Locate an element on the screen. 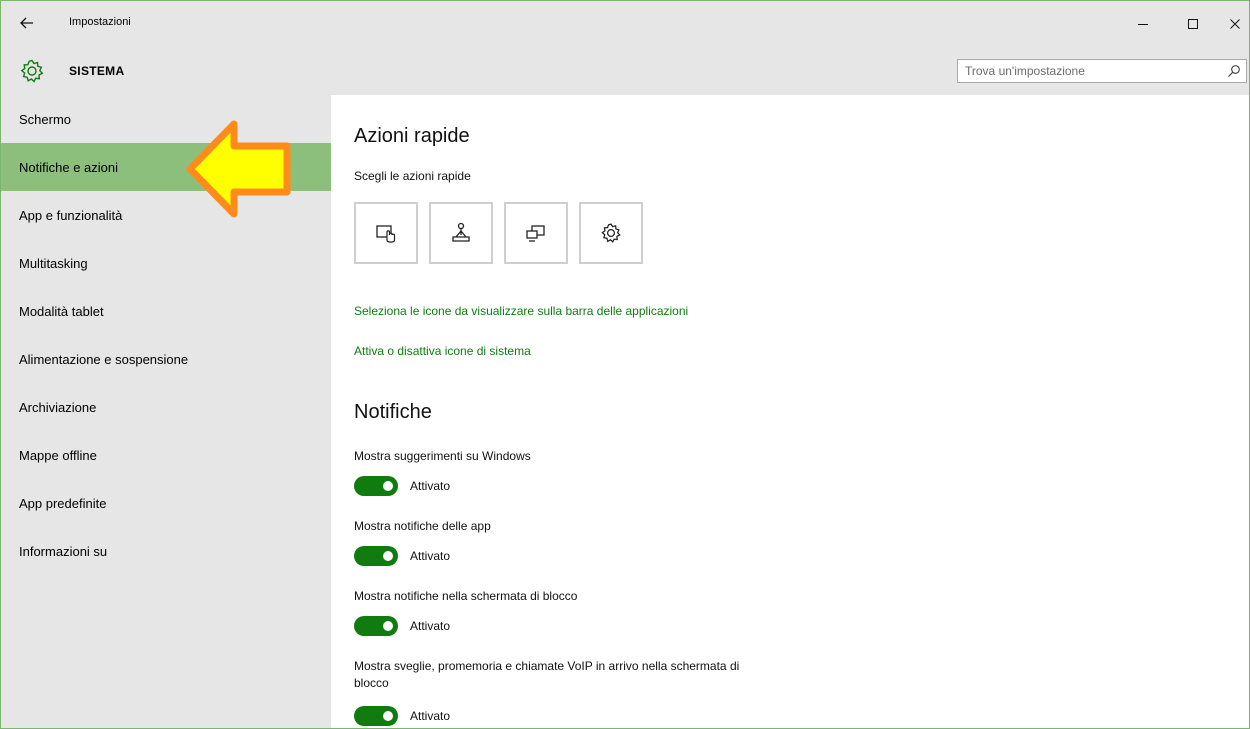 Image resolution: width=1250 pixels, height=729 pixels. sidebar-item-label: Mappe offline is located at coordinates (58, 455).